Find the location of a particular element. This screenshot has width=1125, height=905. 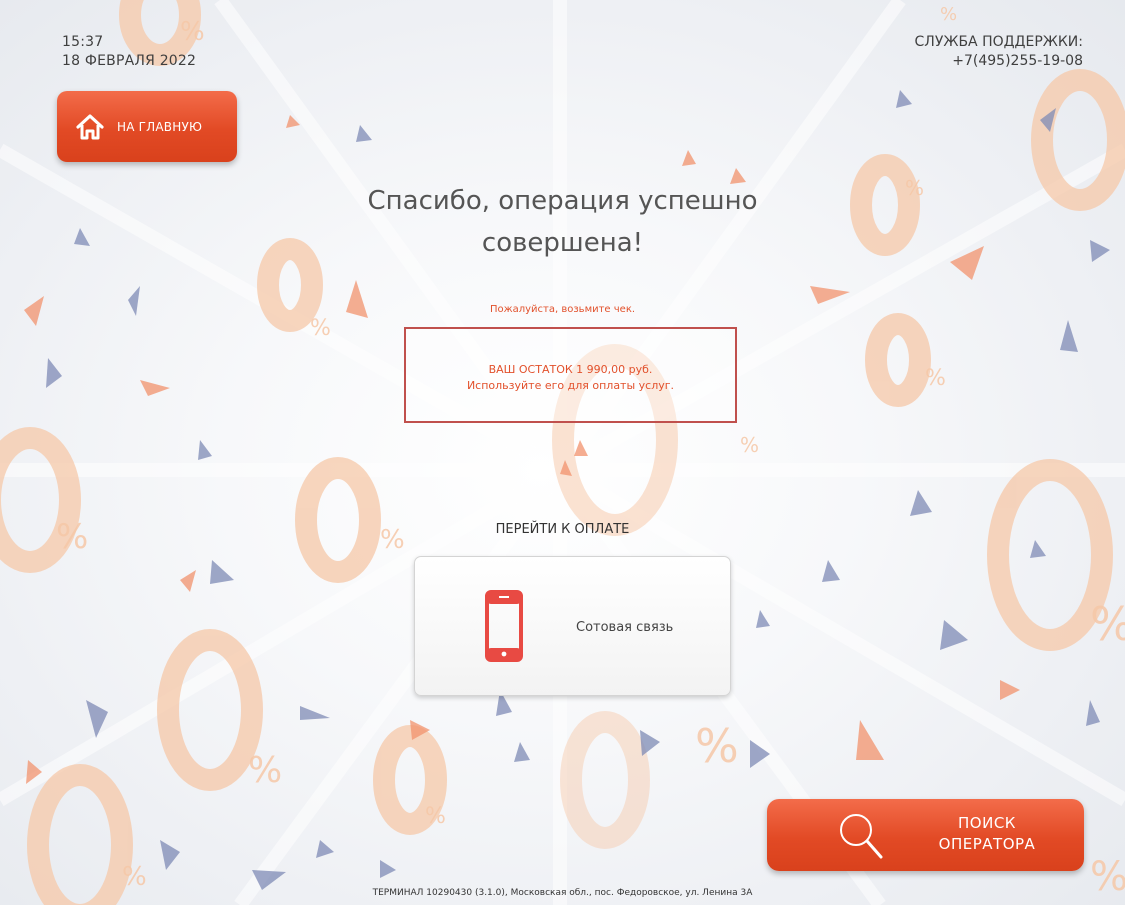

goto-payment-heading: ПЕРЕЙТИ К ОПЛАТЕ is located at coordinates (562, 529).